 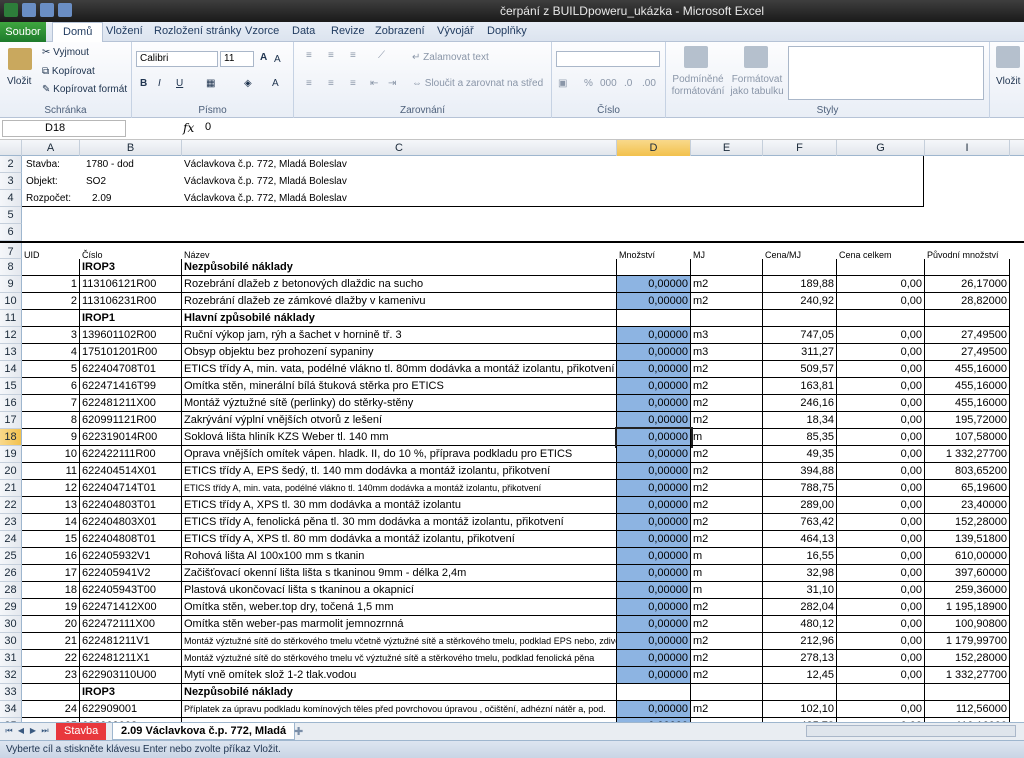 I want to click on row-header: 8, so click(x=11, y=267).